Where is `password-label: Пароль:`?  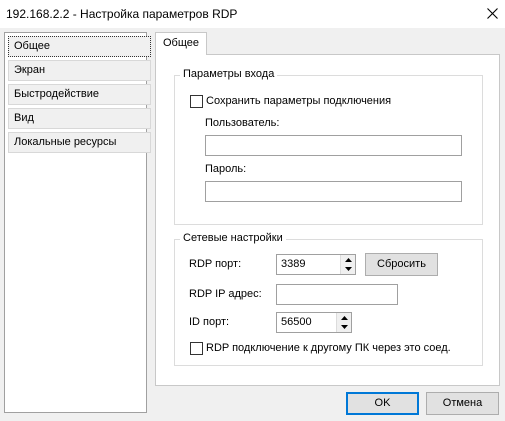
password-label: Пароль: is located at coordinates (226, 169).